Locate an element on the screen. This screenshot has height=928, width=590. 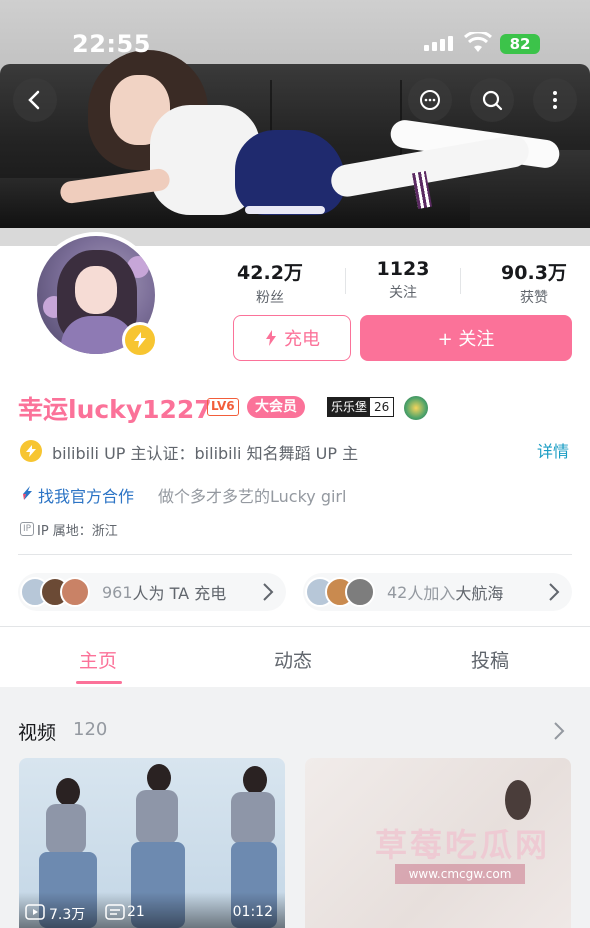
charge-button: 充电 is located at coordinates (292, 338).